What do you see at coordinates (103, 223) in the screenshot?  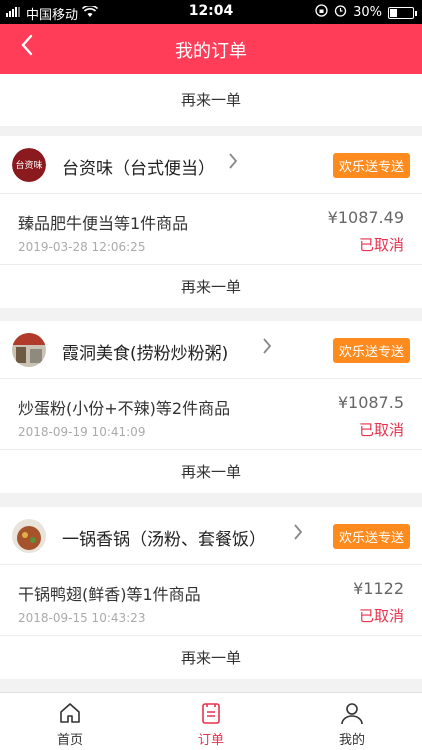 I see `order-items: 臻品肥牛便当等1件商品` at bounding box center [103, 223].